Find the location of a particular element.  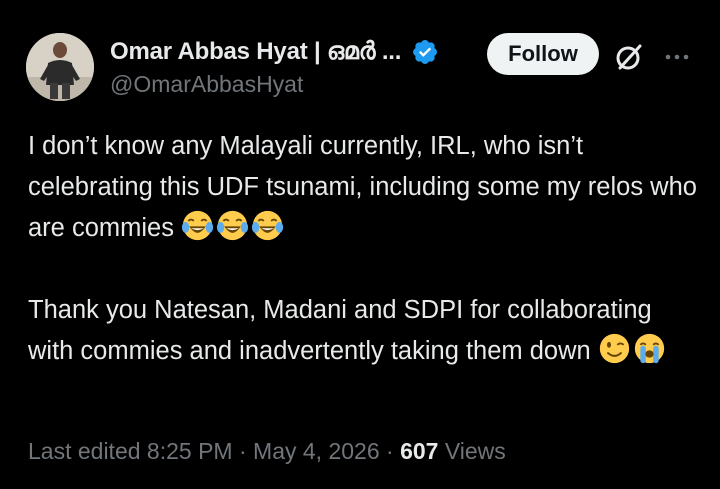

avatar-image is located at coordinates (60, 67).